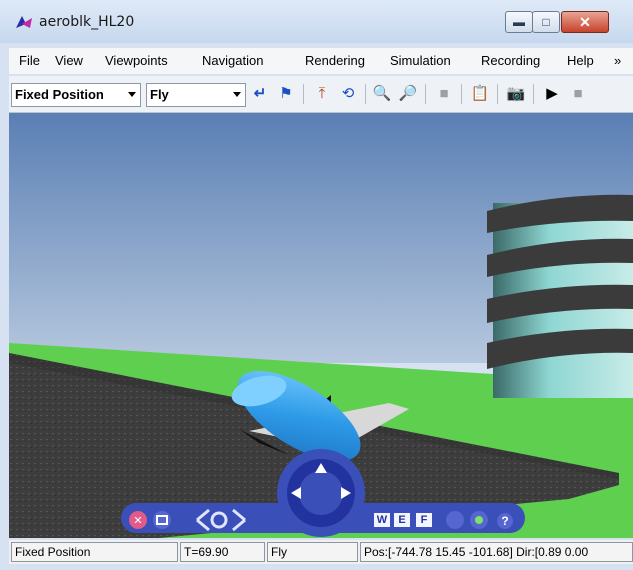 The height and width of the screenshot is (570, 633). I want to click on menu-help: Help, so click(580, 60).